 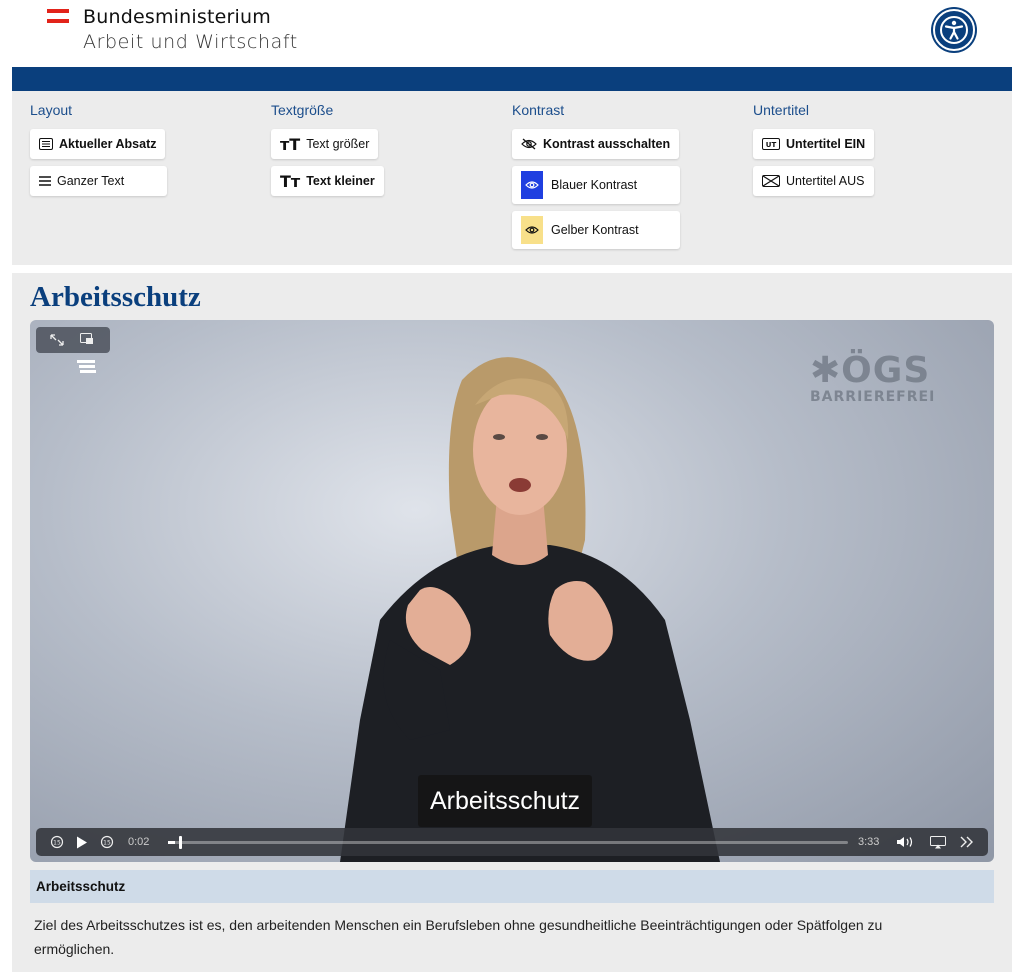 I want to click on text-larger-button: ᴛT Text größer, so click(x=325, y=144).